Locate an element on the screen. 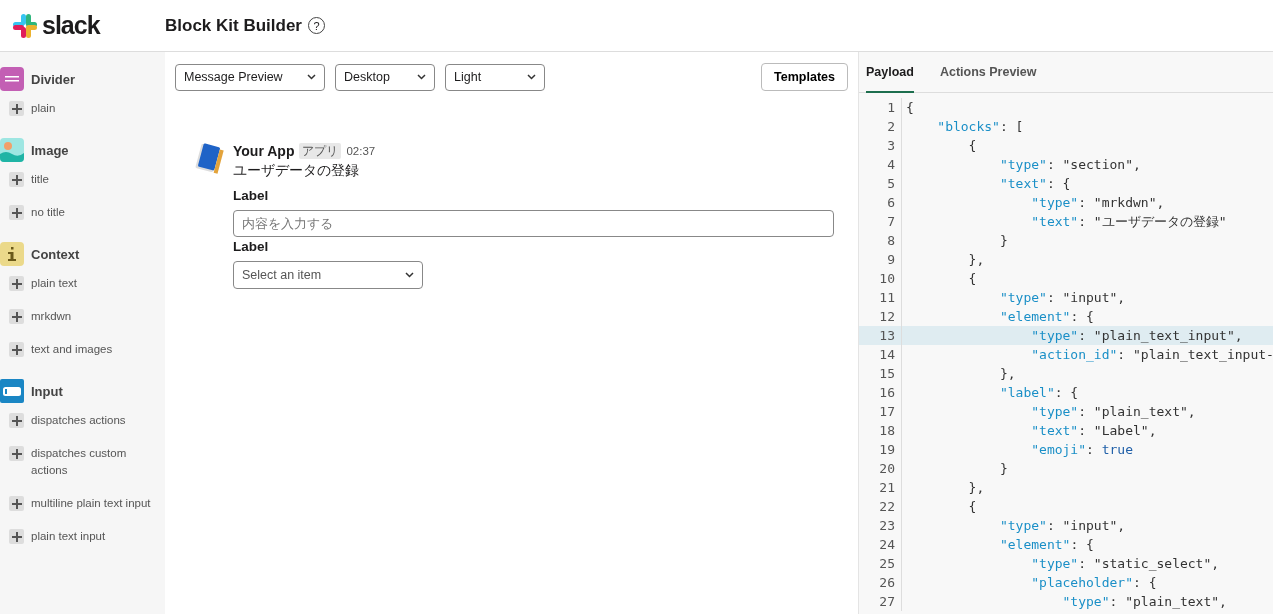 The image size is (1273, 614). code-line: "type": "static_select", is located at coordinates (1125, 564).